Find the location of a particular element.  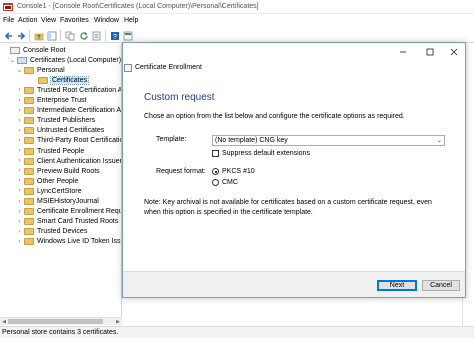

page-heading: Custom request is located at coordinates (179, 97).